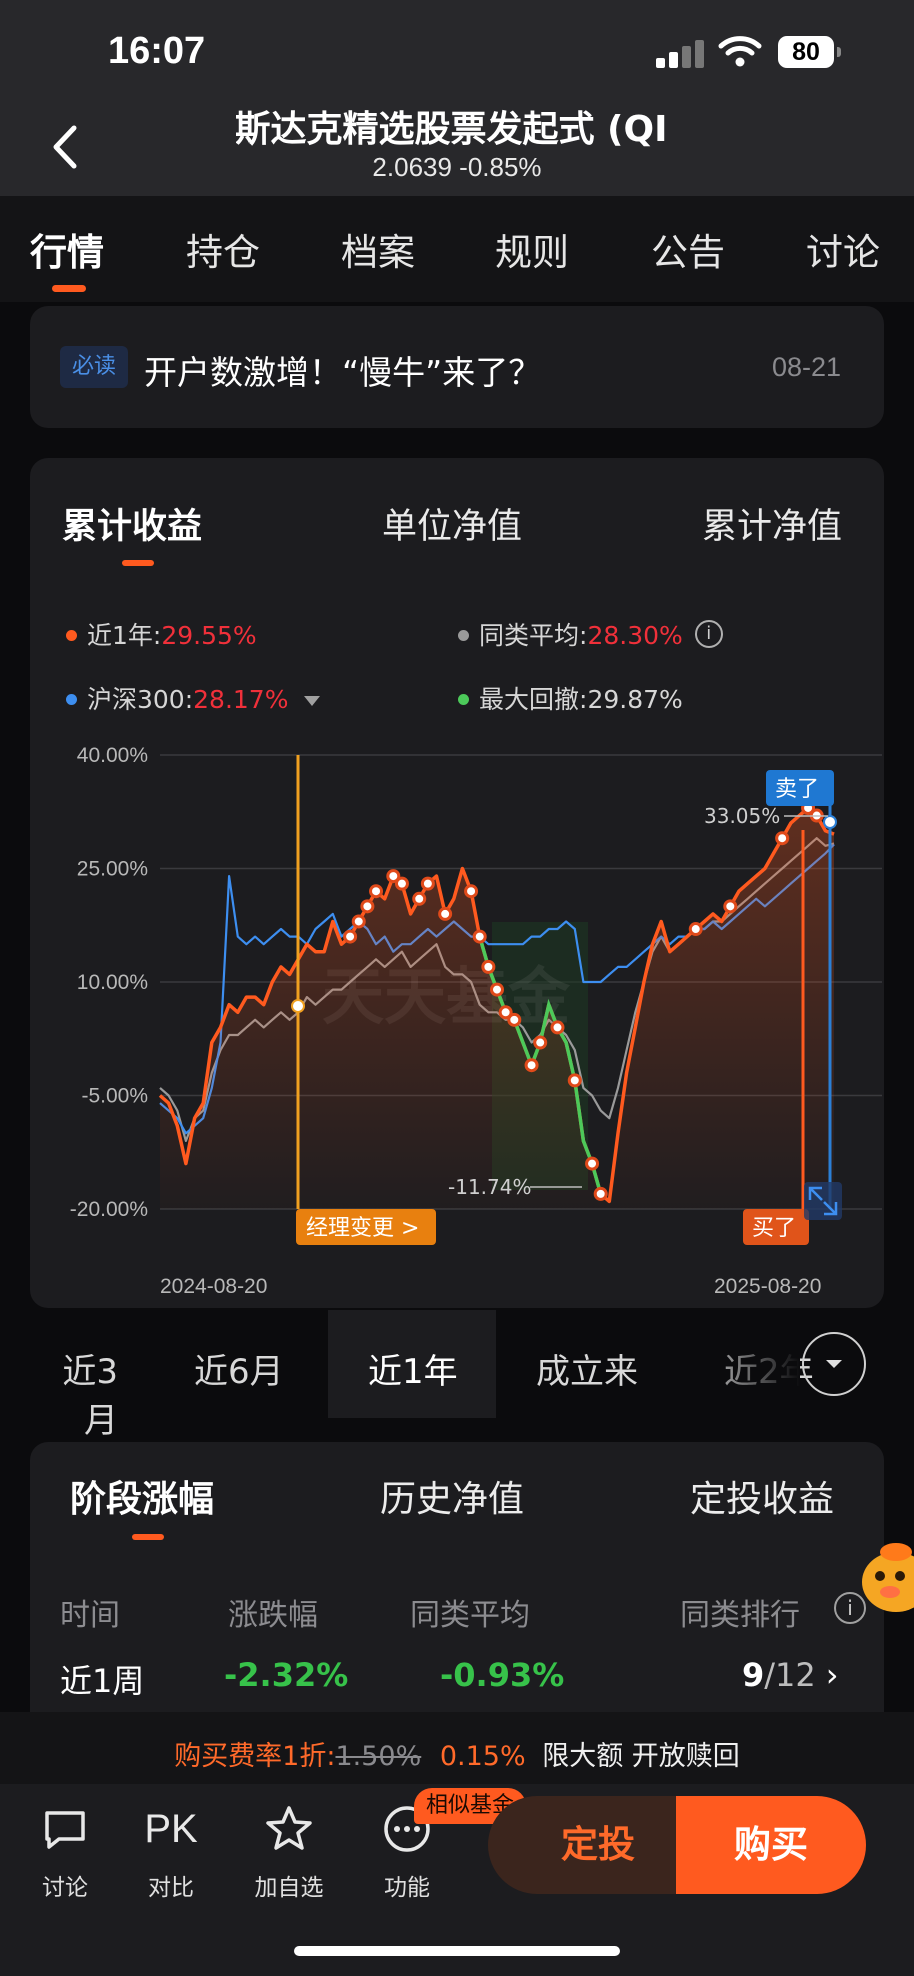 The width and height of the screenshot is (914, 1976). Describe the element at coordinates (502, 1675) in the screenshot. I see `row-peer-avg: -0.93%` at that location.